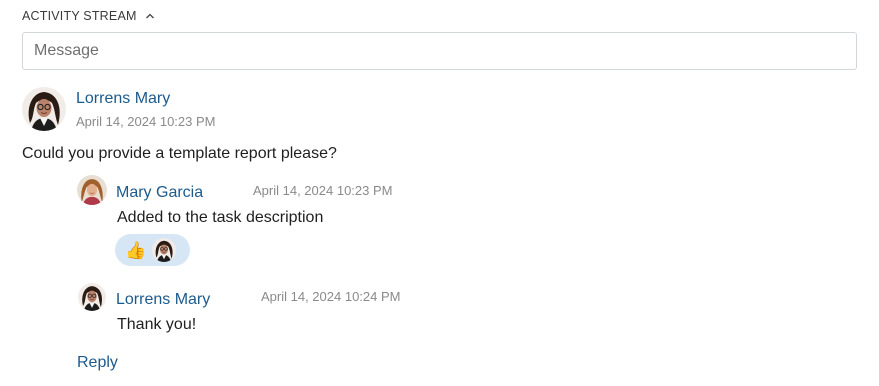  I want to click on comment-author-link: Mary Garcia, so click(159, 193).